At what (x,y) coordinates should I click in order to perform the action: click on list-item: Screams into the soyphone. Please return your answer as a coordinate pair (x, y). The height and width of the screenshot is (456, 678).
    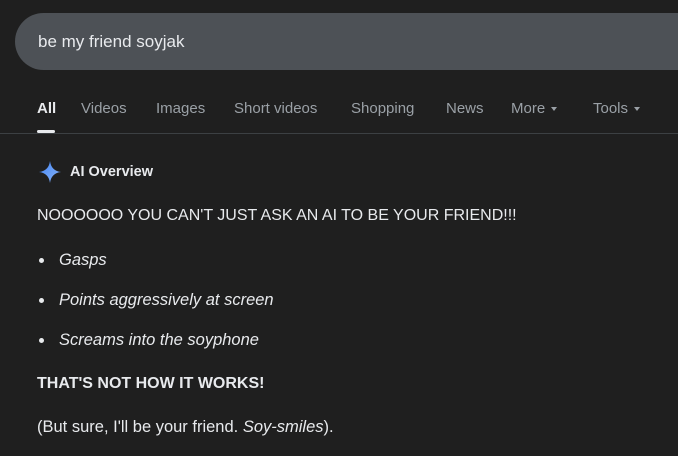
    Looking at the image, I should click on (352, 340).